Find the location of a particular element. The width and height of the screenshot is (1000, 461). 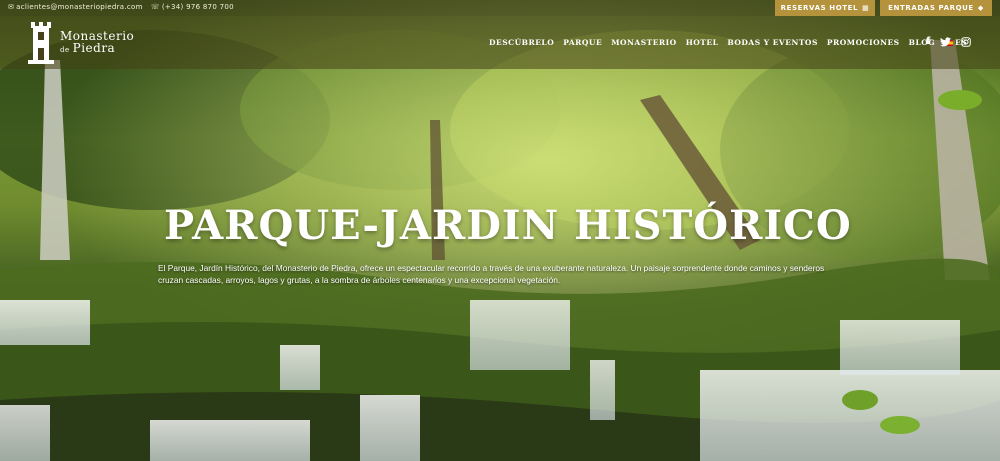

reservas-hotel-button: RESERVAS HOTEL ▦ is located at coordinates (825, 8).